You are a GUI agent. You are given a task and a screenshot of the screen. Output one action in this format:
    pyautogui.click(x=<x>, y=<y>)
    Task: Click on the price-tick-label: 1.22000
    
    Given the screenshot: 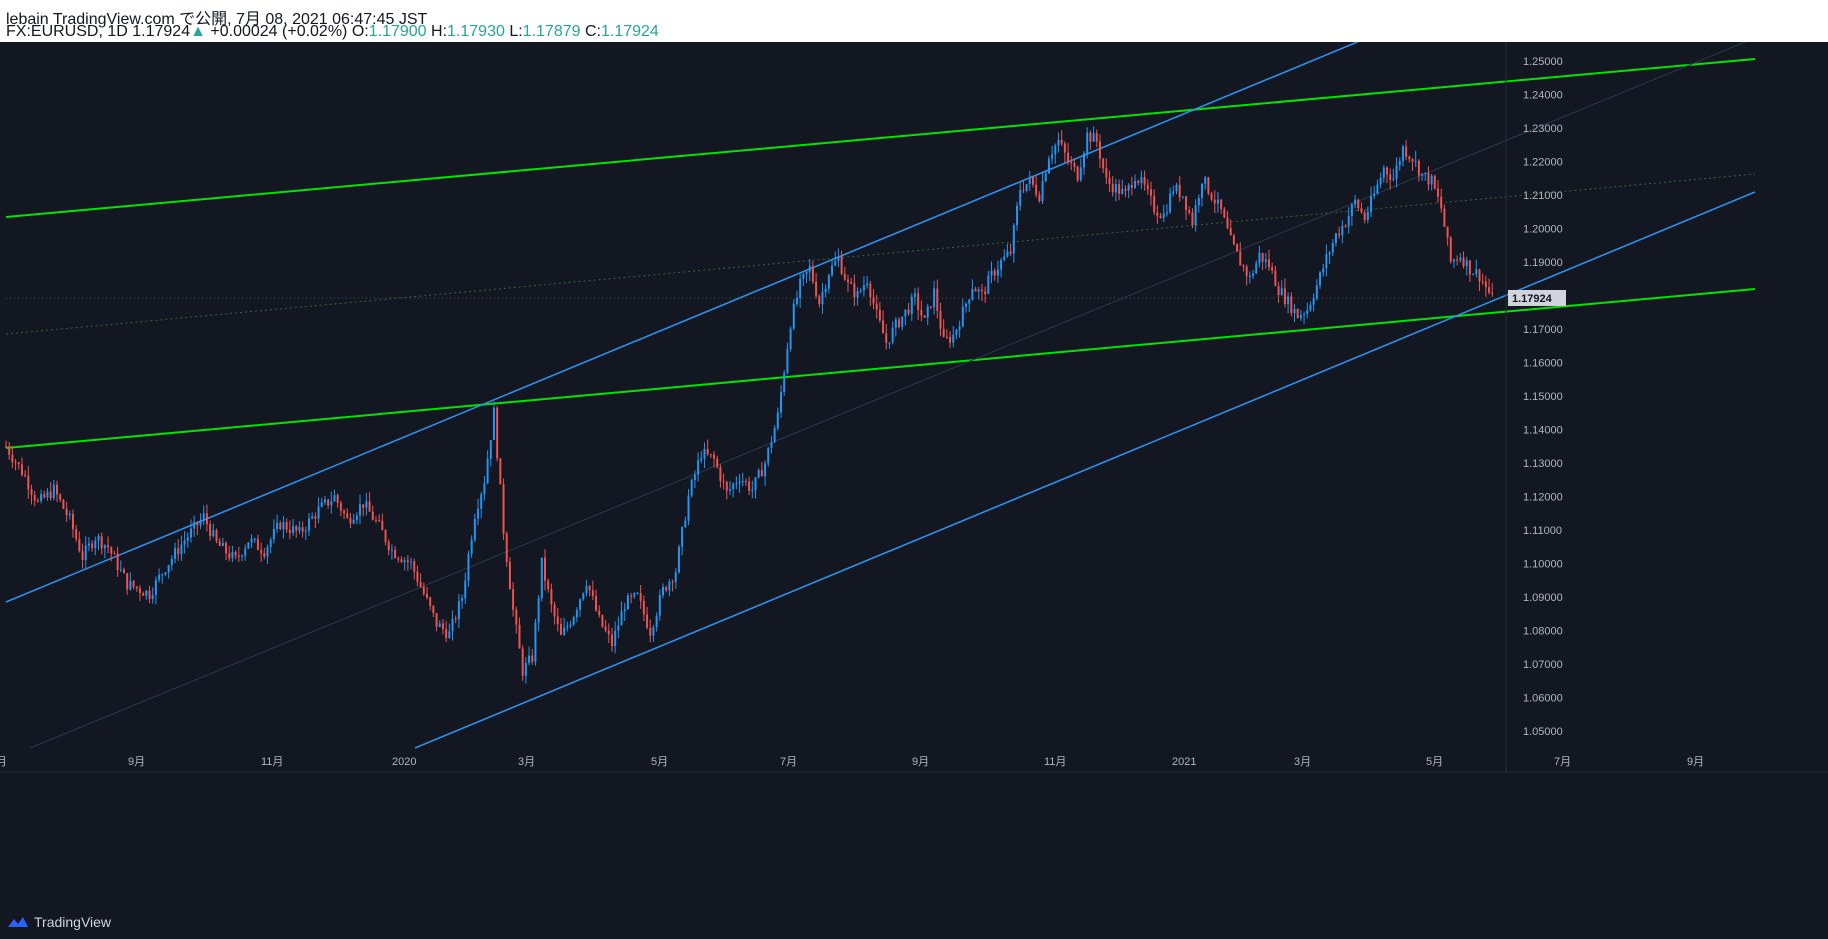 What is the action you would take?
    pyautogui.click(x=1543, y=162)
    